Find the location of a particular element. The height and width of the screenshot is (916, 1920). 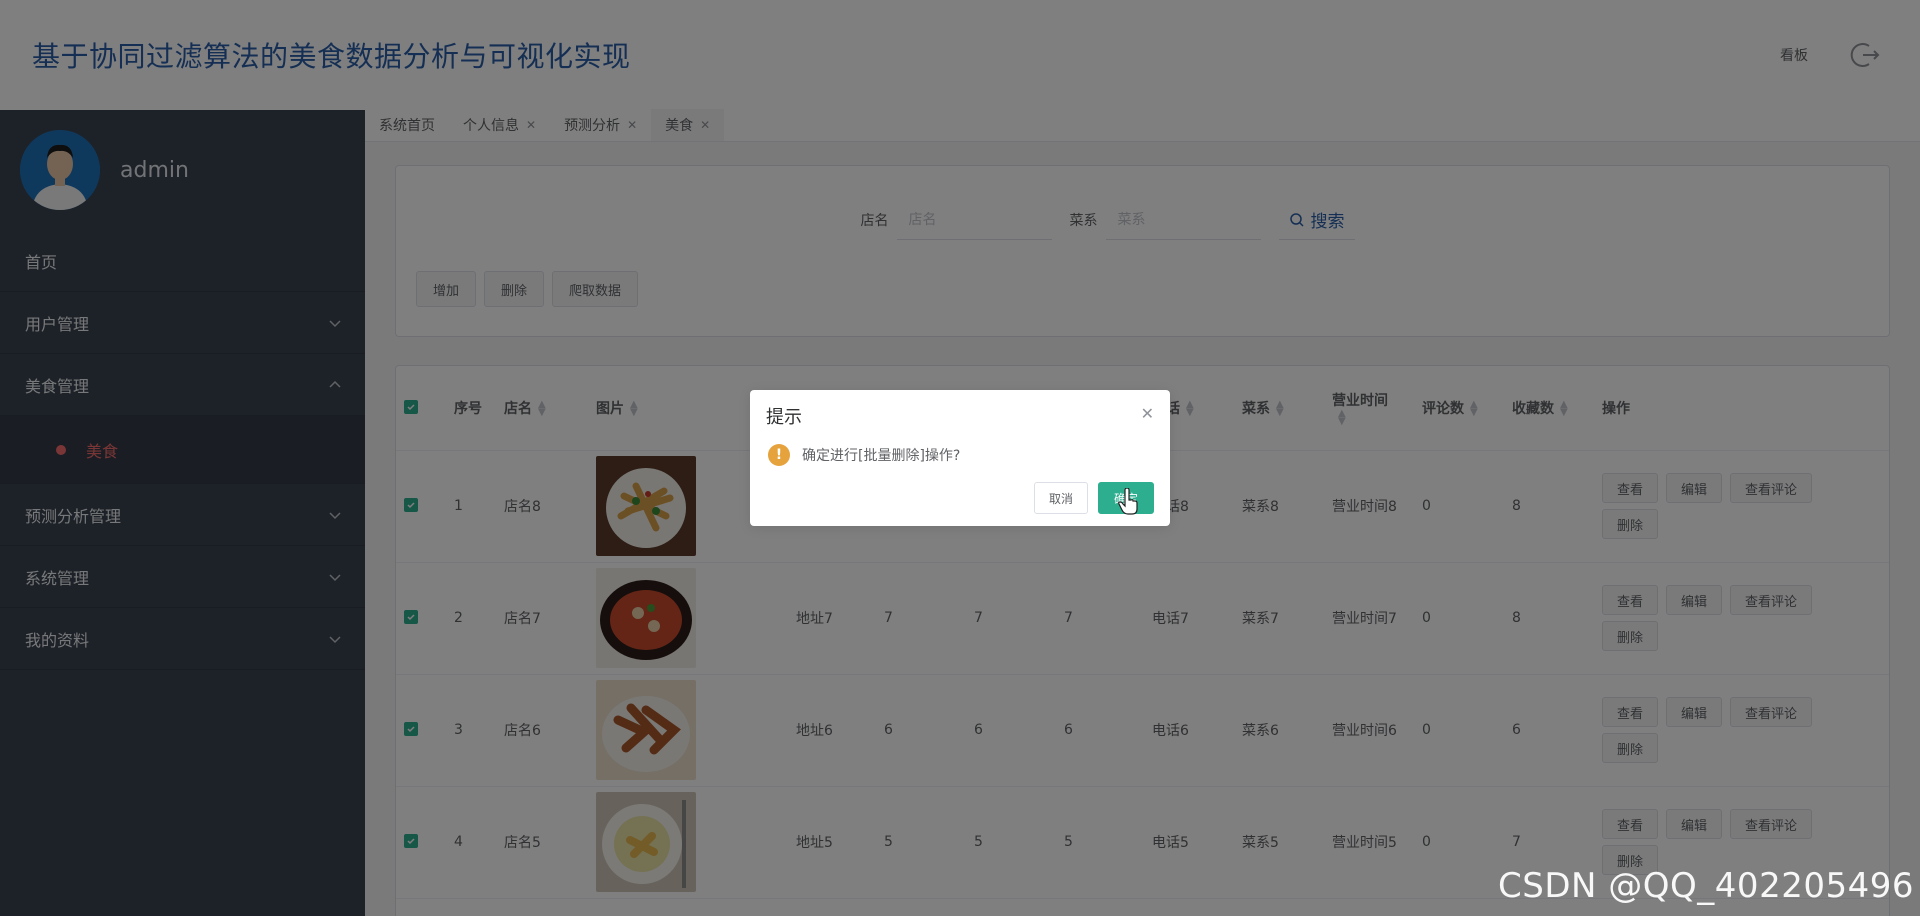

warning-icon: ! is located at coordinates (779, 455).